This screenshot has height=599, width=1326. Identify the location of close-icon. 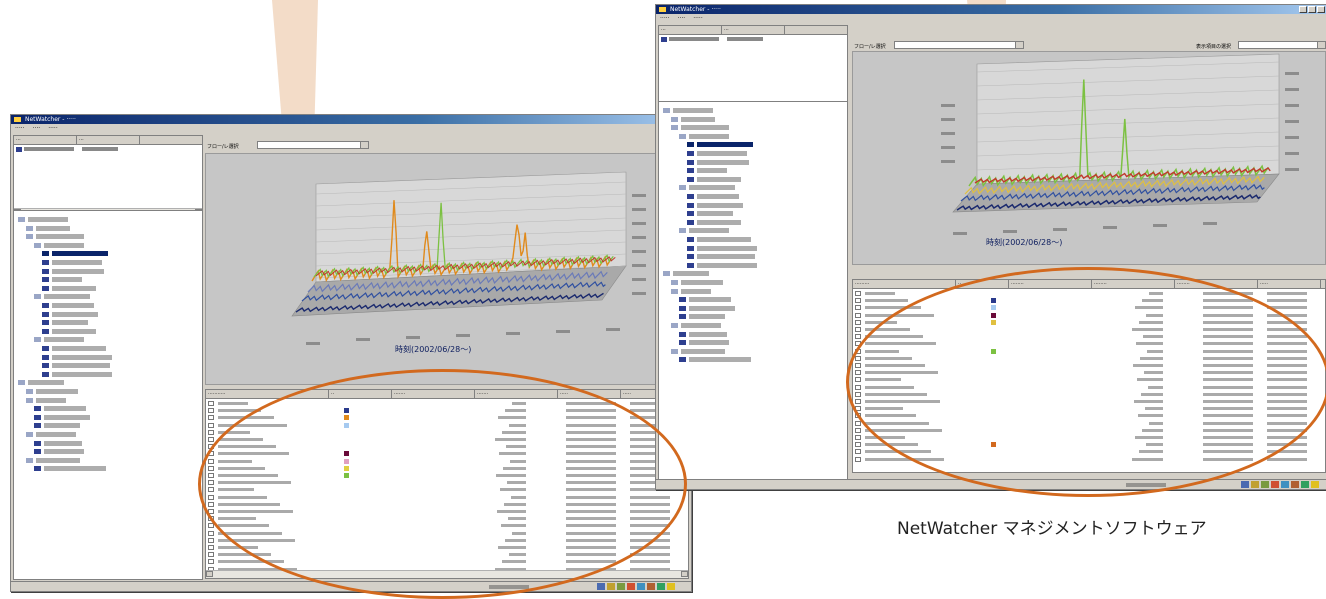
(1321, 9).